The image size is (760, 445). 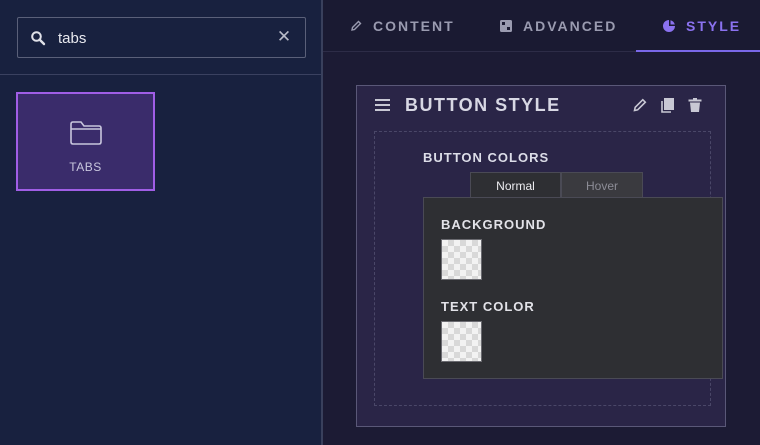 What do you see at coordinates (38, 38) in the screenshot?
I see `search-icon` at bounding box center [38, 38].